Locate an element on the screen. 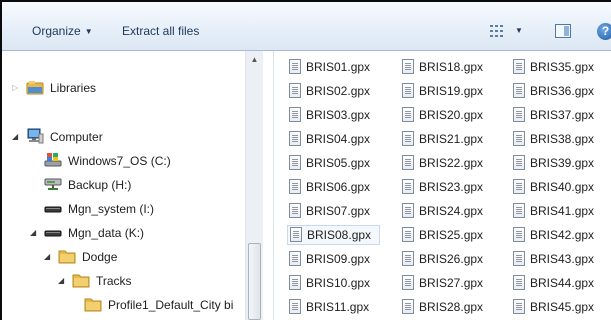 The image size is (611, 320). computer-icon is located at coordinates (35, 136).